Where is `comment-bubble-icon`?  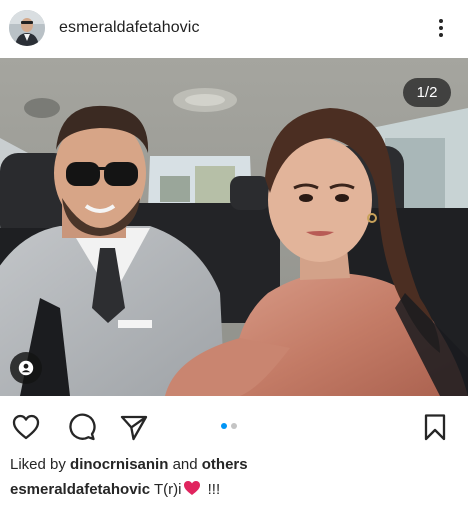 comment-bubble-icon is located at coordinates (81, 427).